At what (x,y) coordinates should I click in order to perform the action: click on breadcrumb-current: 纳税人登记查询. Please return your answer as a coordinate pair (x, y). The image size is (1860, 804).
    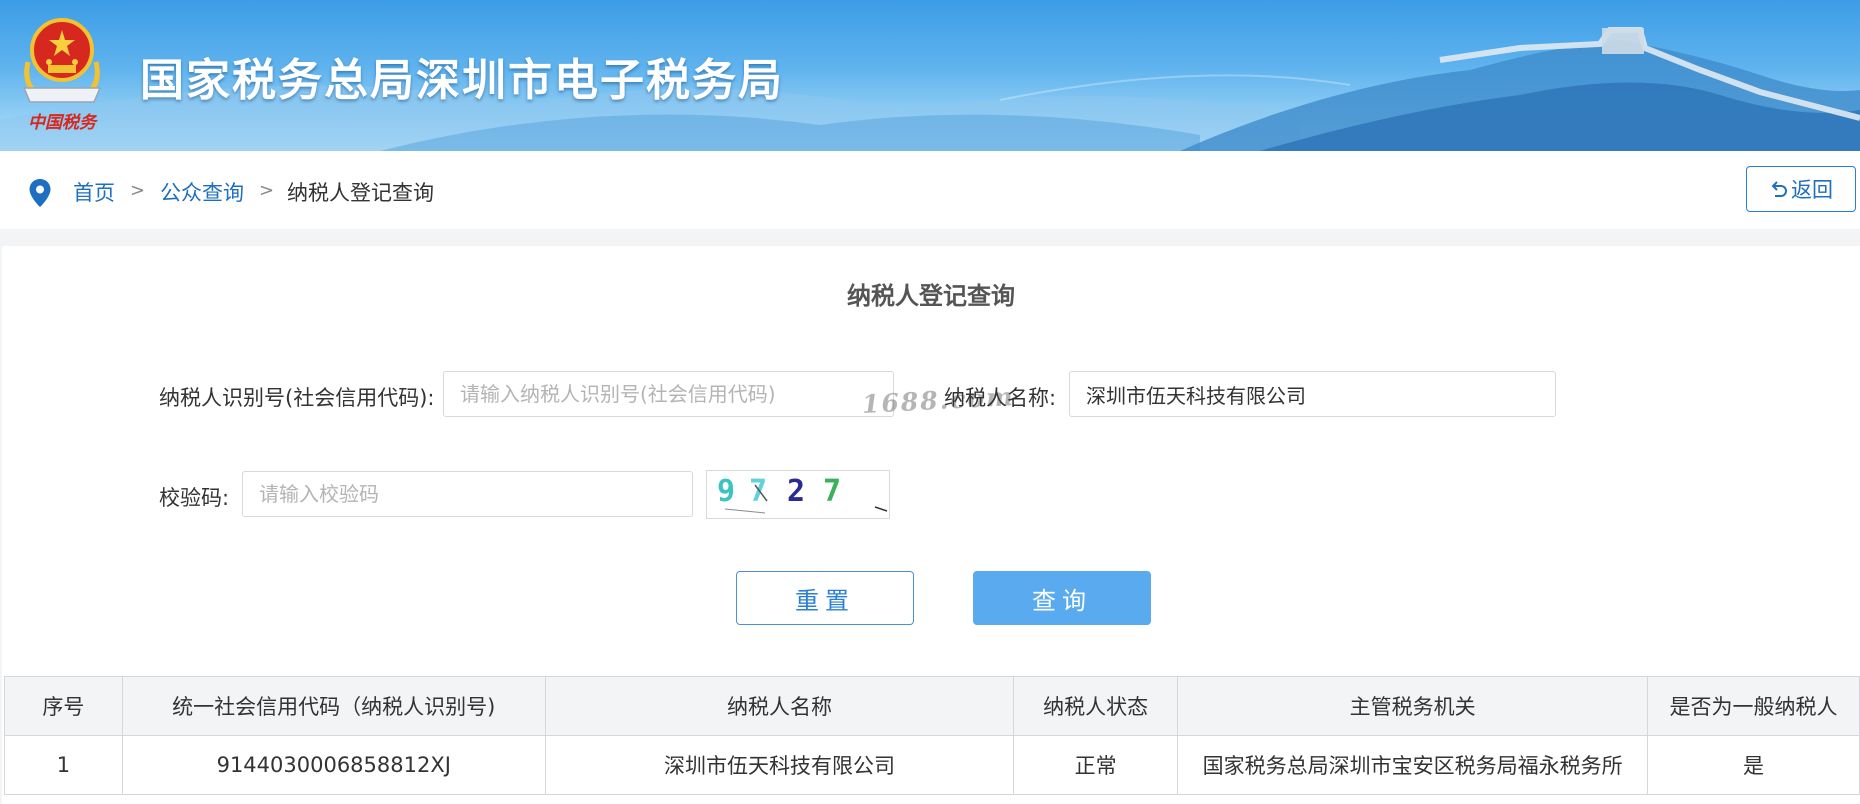
    Looking at the image, I should click on (360, 193).